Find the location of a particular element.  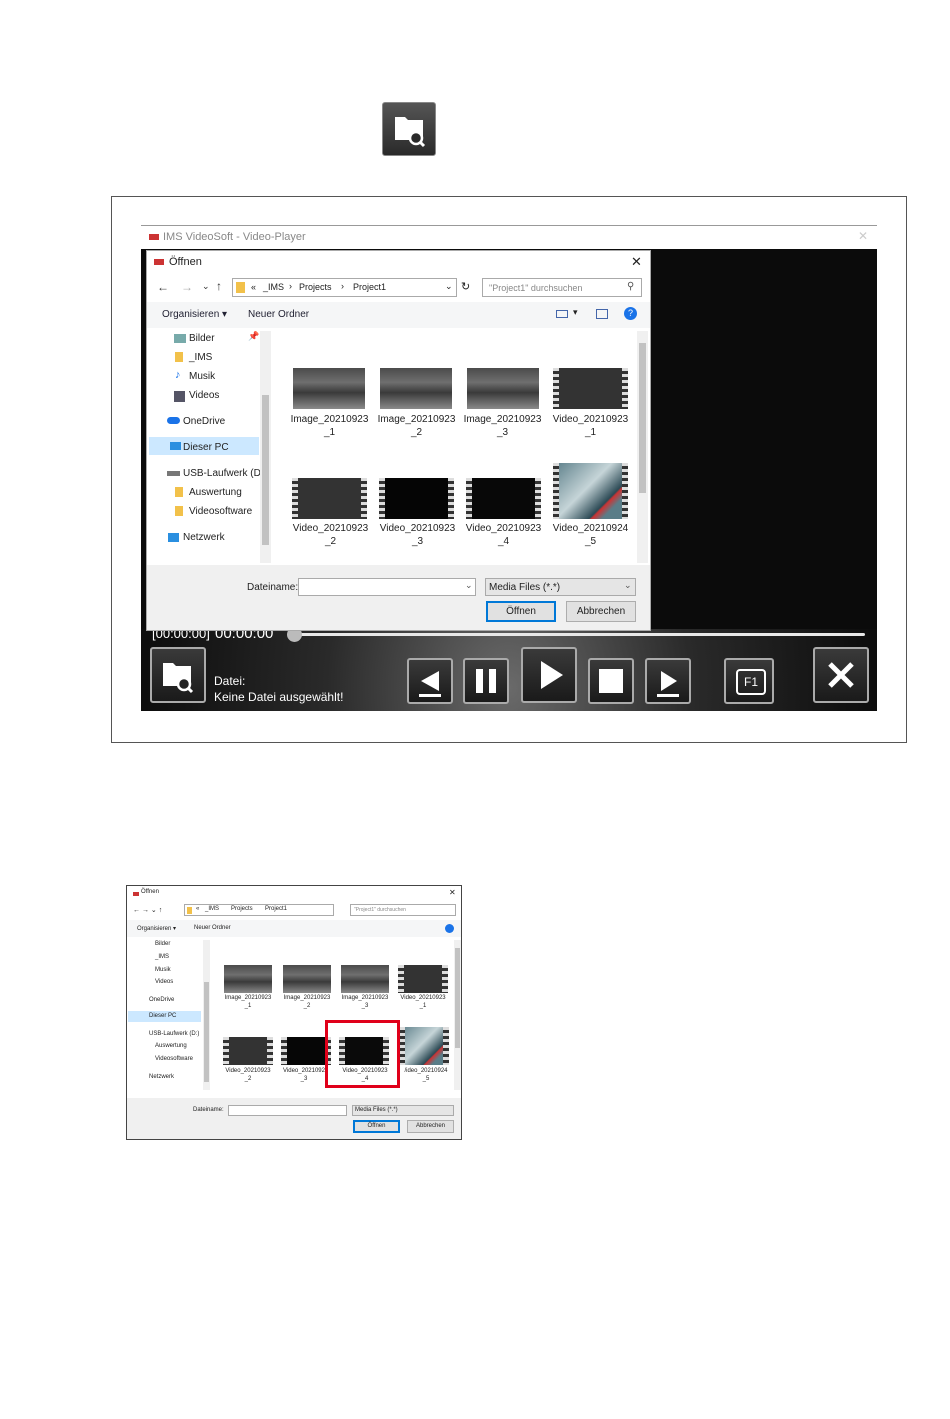

small-nav-scrollbar is located at coordinates (206, 1015).